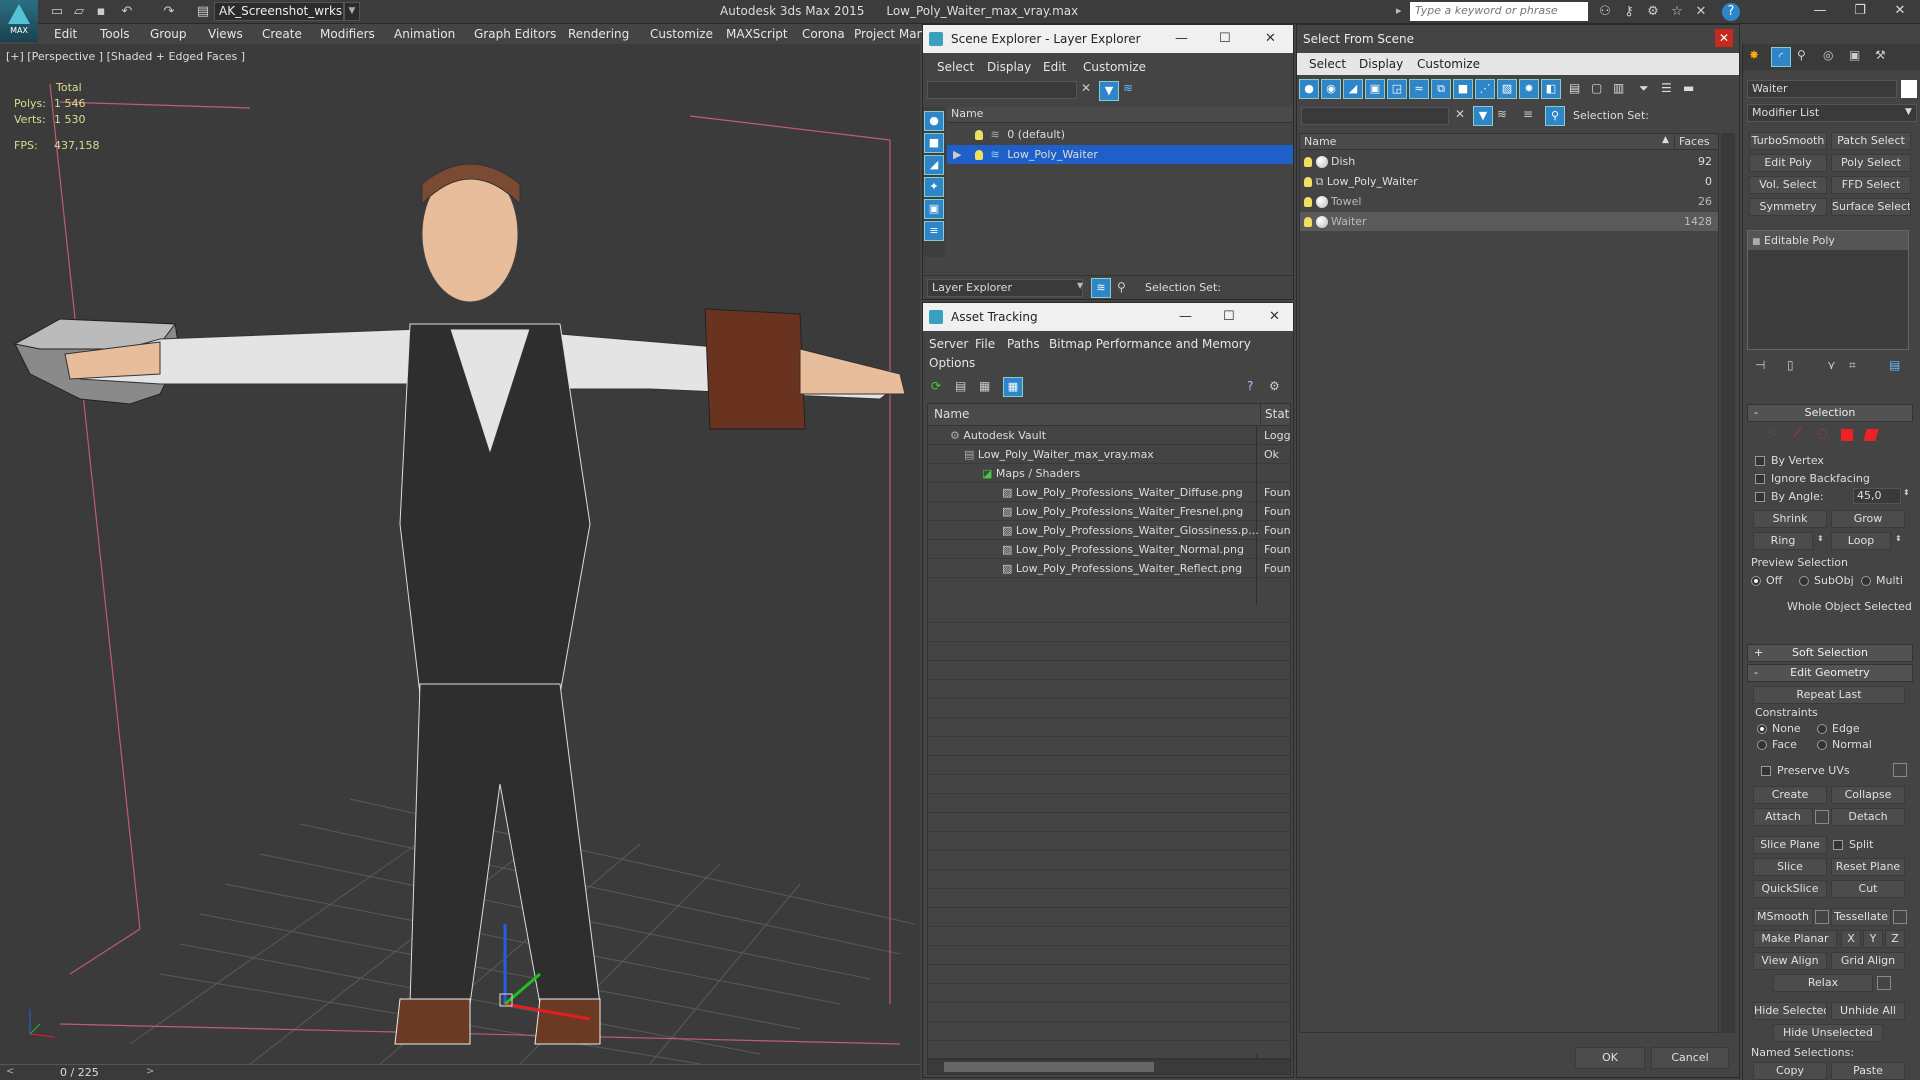 Image resolution: width=1920 pixels, height=1080 pixels. What do you see at coordinates (1861, 917) in the screenshot?
I see `tessellate-button: Tessellate` at bounding box center [1861, 917].